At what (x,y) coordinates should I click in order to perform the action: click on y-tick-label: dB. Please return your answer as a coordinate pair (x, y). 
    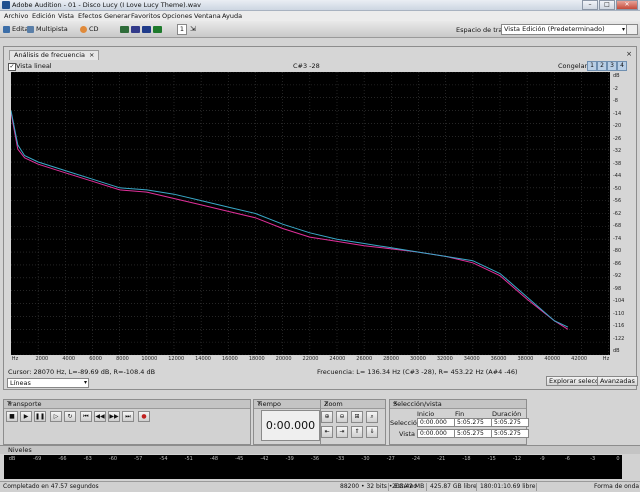
    Looking at the image, I should click on (616, 351).